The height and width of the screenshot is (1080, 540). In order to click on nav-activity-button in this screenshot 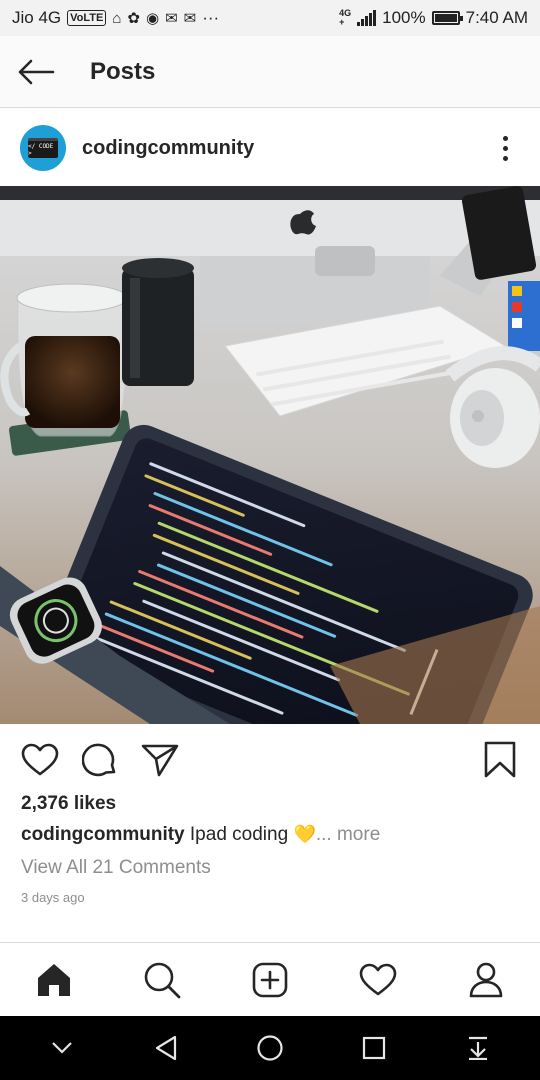, I will do `click(378, 980)`.